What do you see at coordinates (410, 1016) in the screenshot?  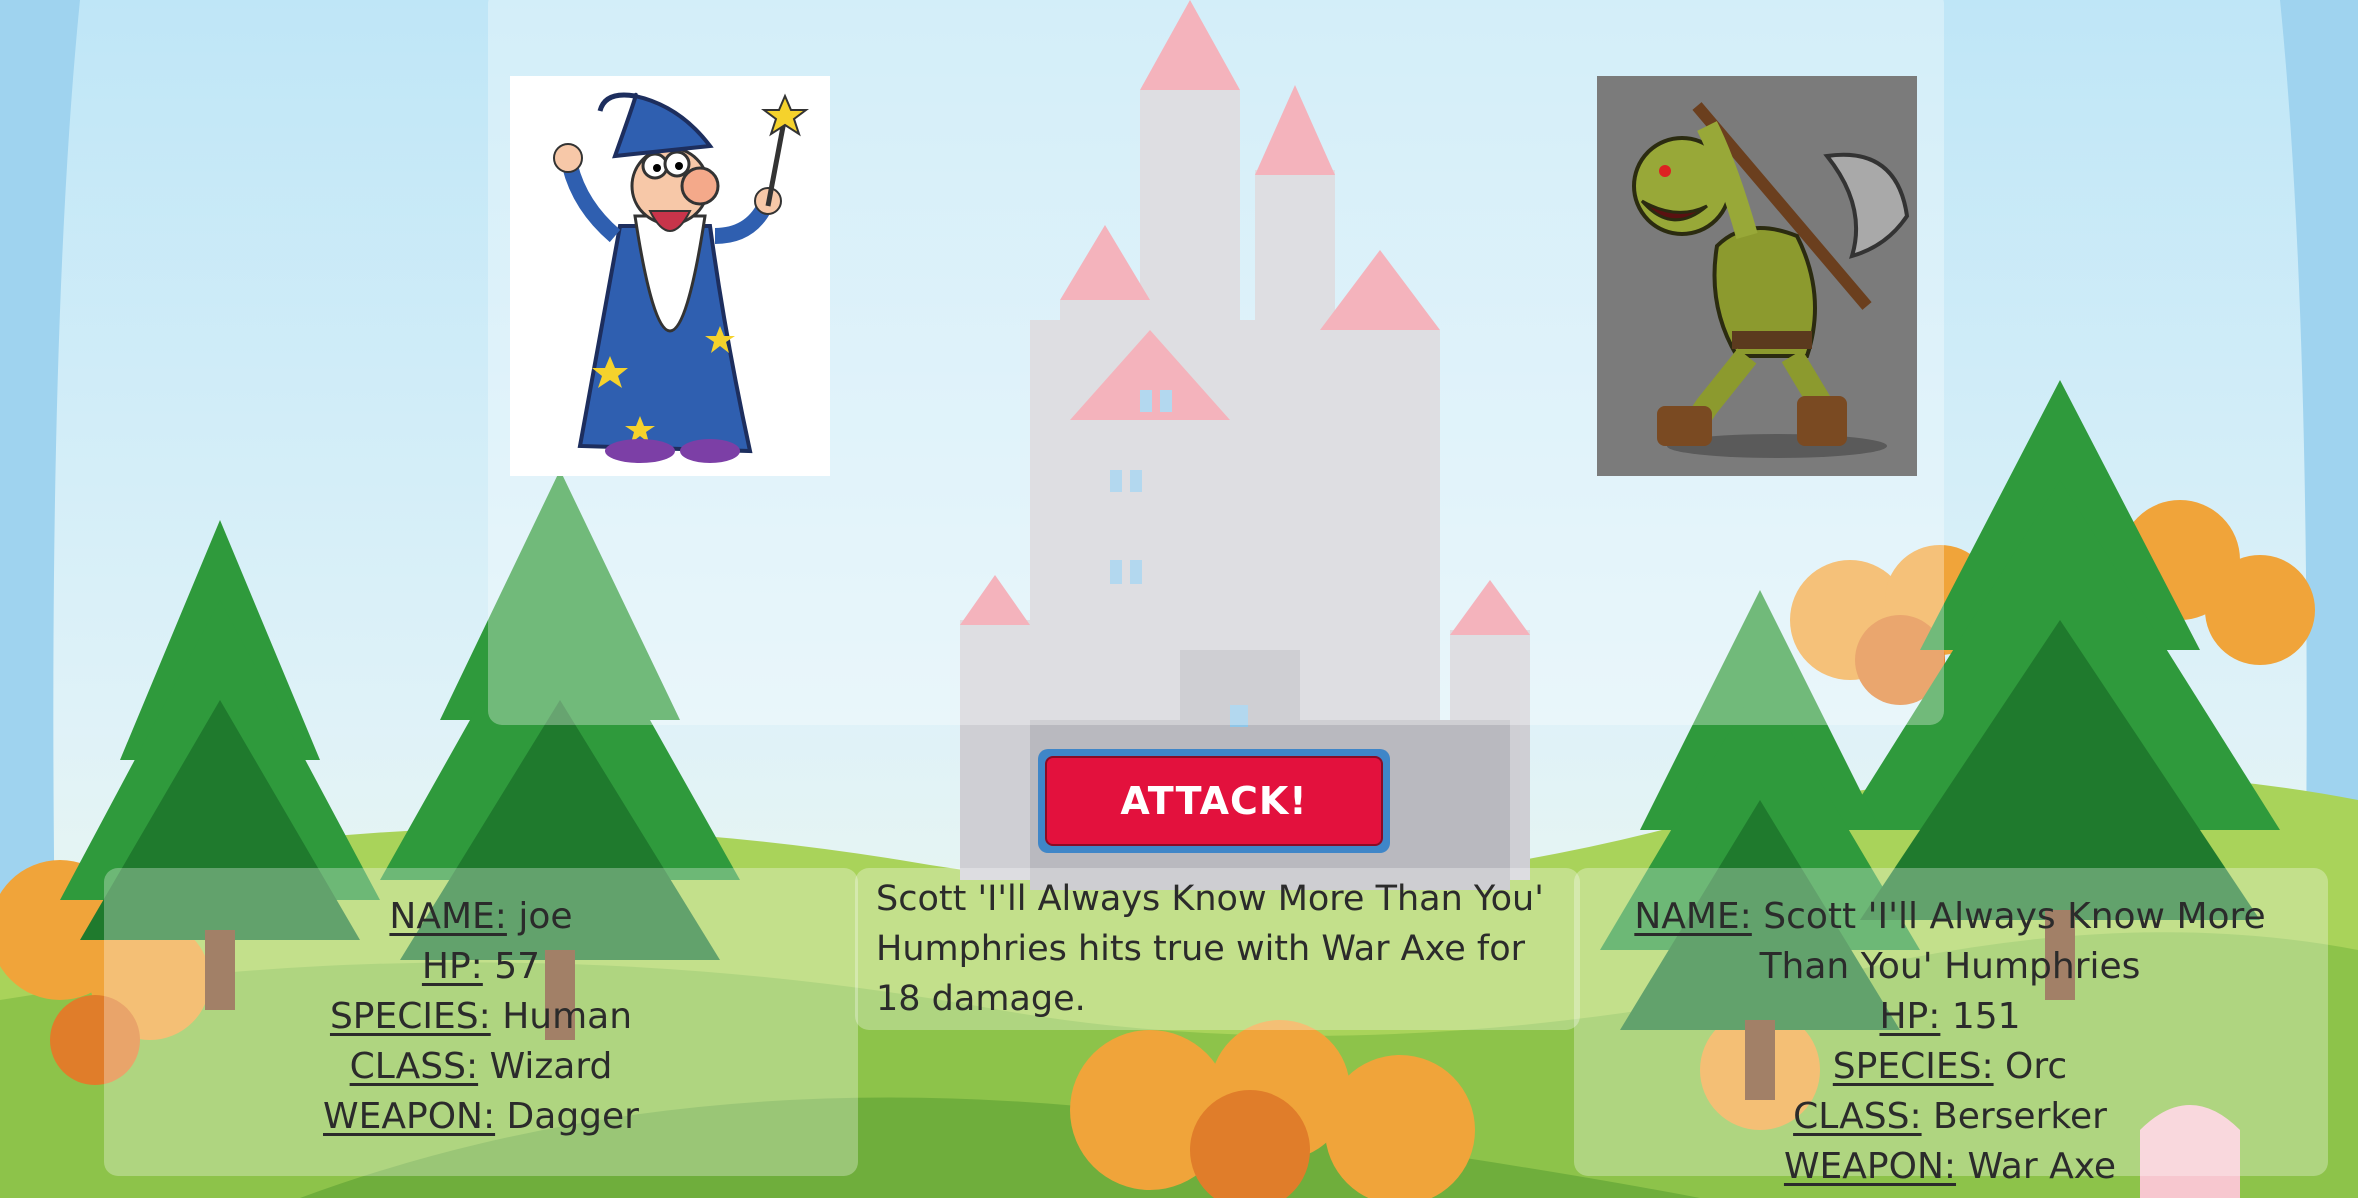 I see `player-species-label: SPECIES:` at bounding box center [410, 1016].